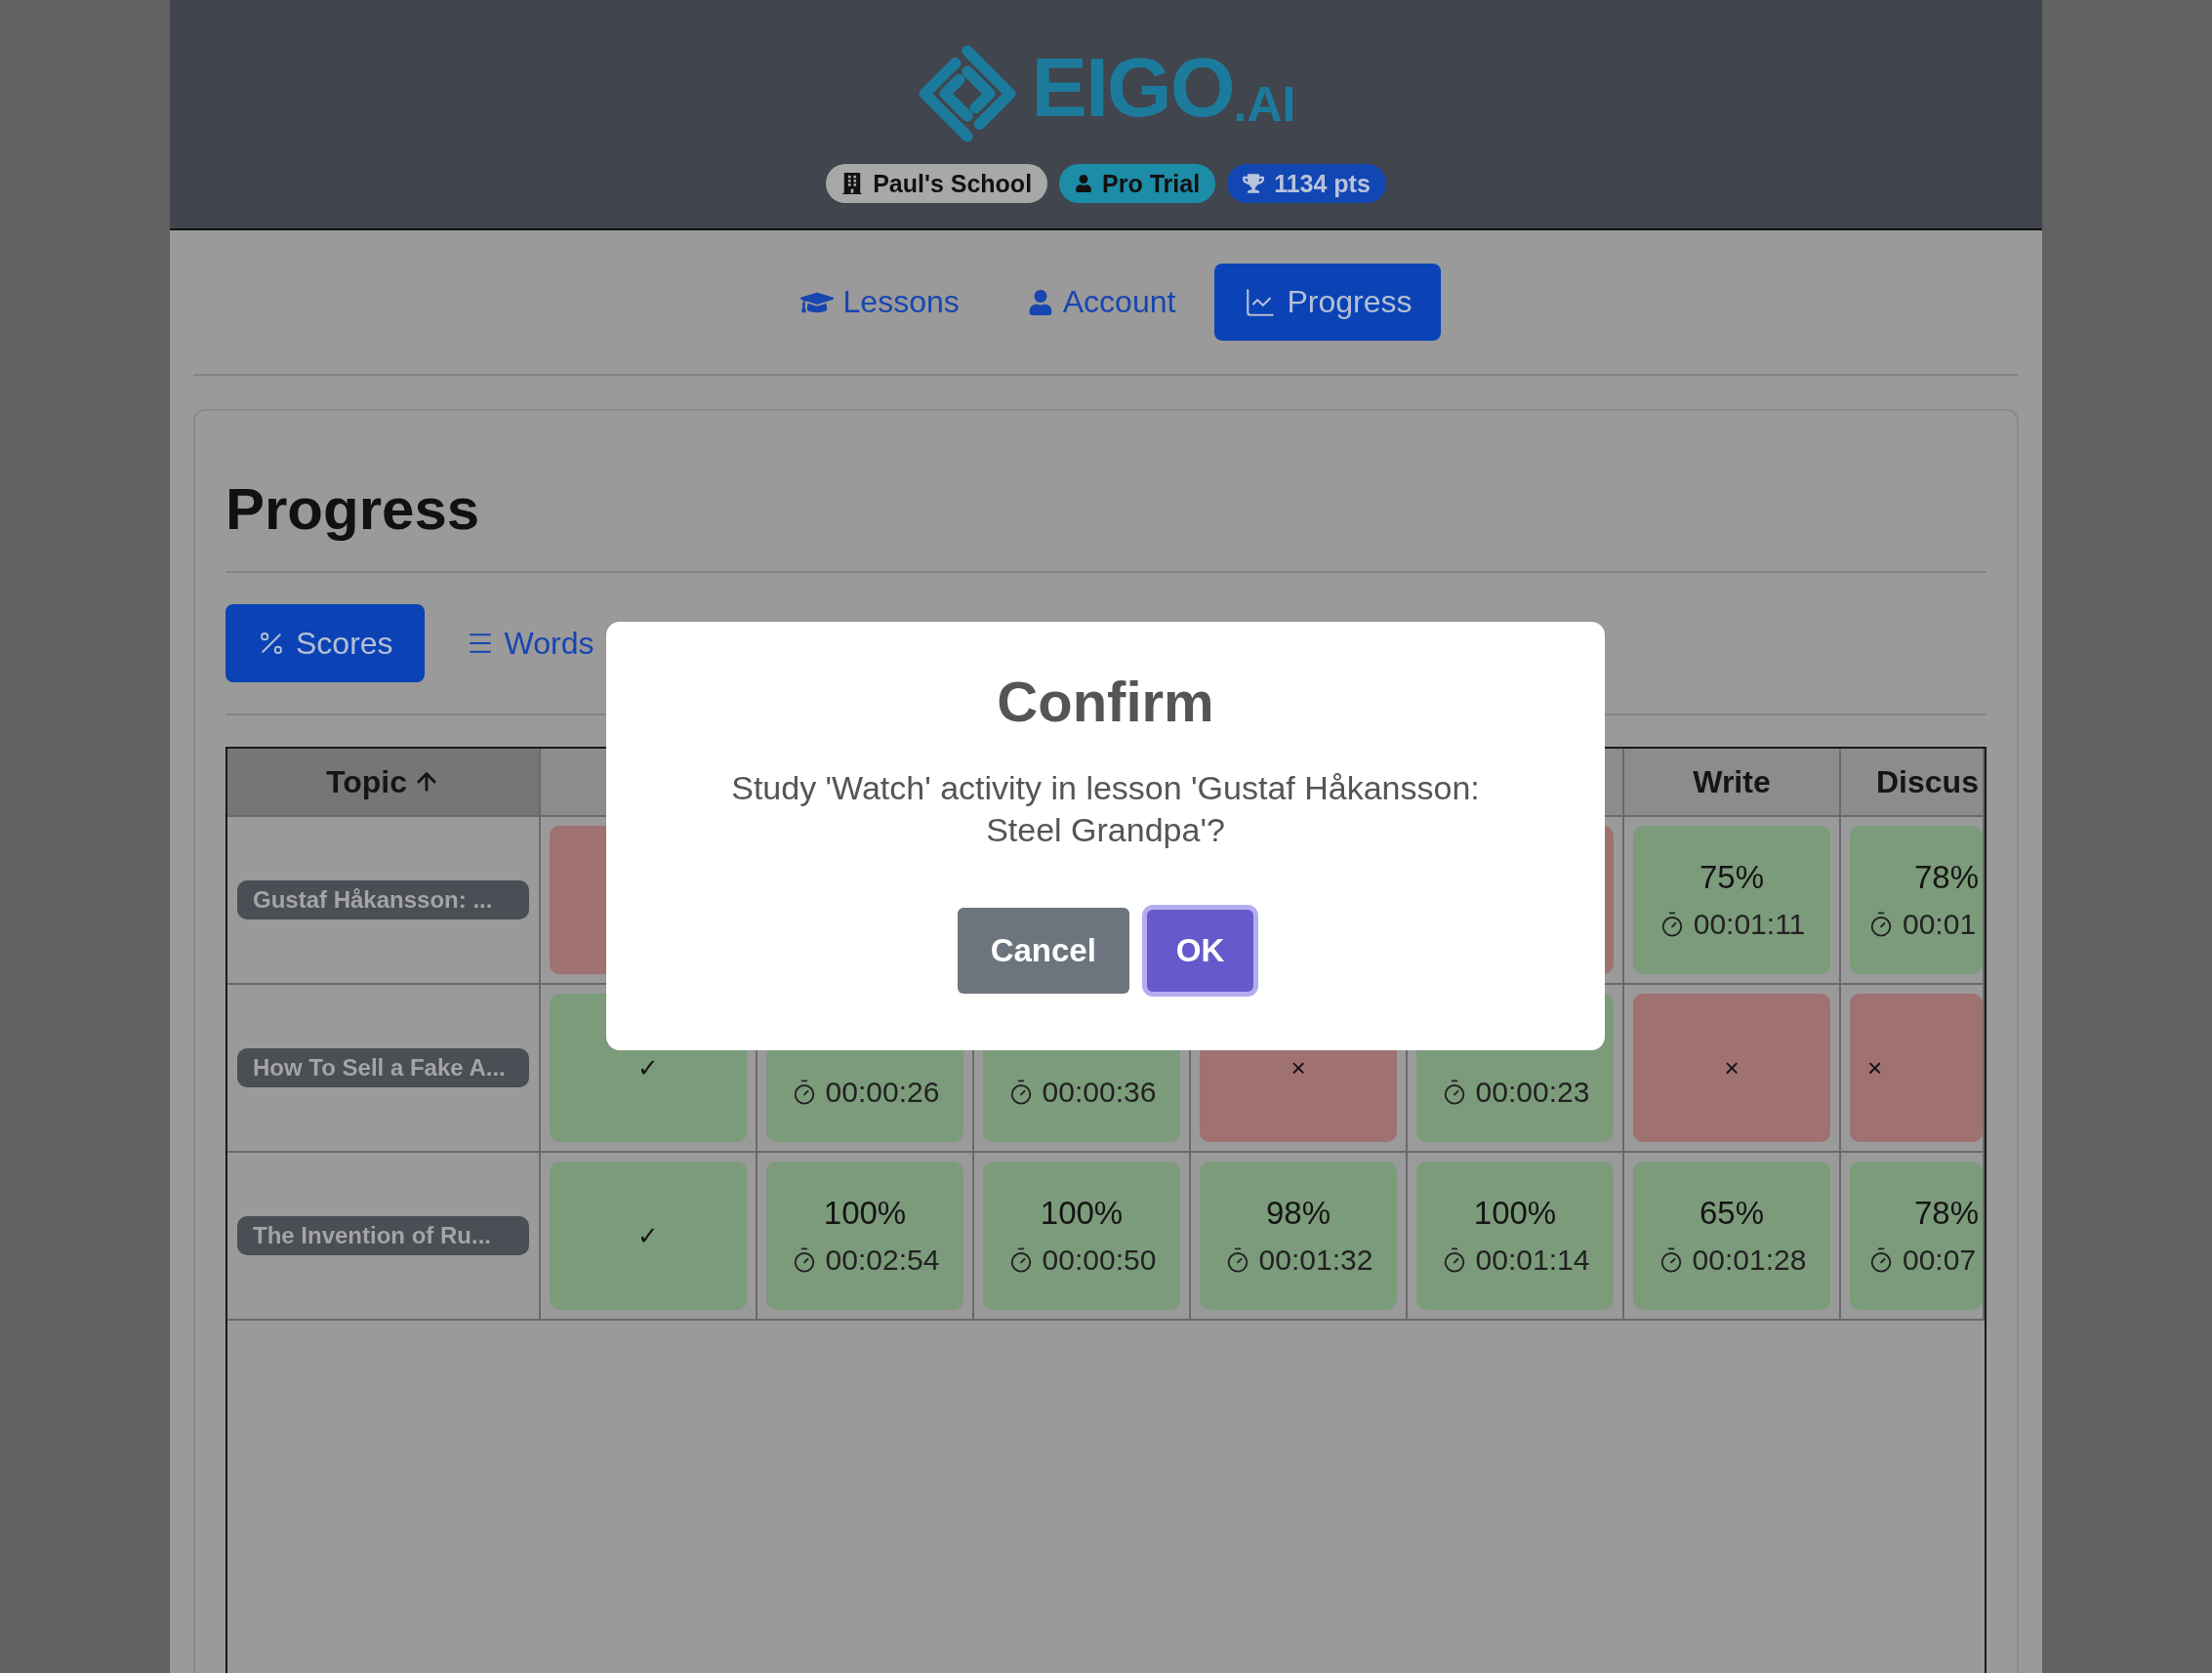 The height and width of the screenshot is (1673, 2212). Describe the element at coordinates (864, 1236) in the screenshot. I see `score-cell: 100% 00:02:54` at that location.